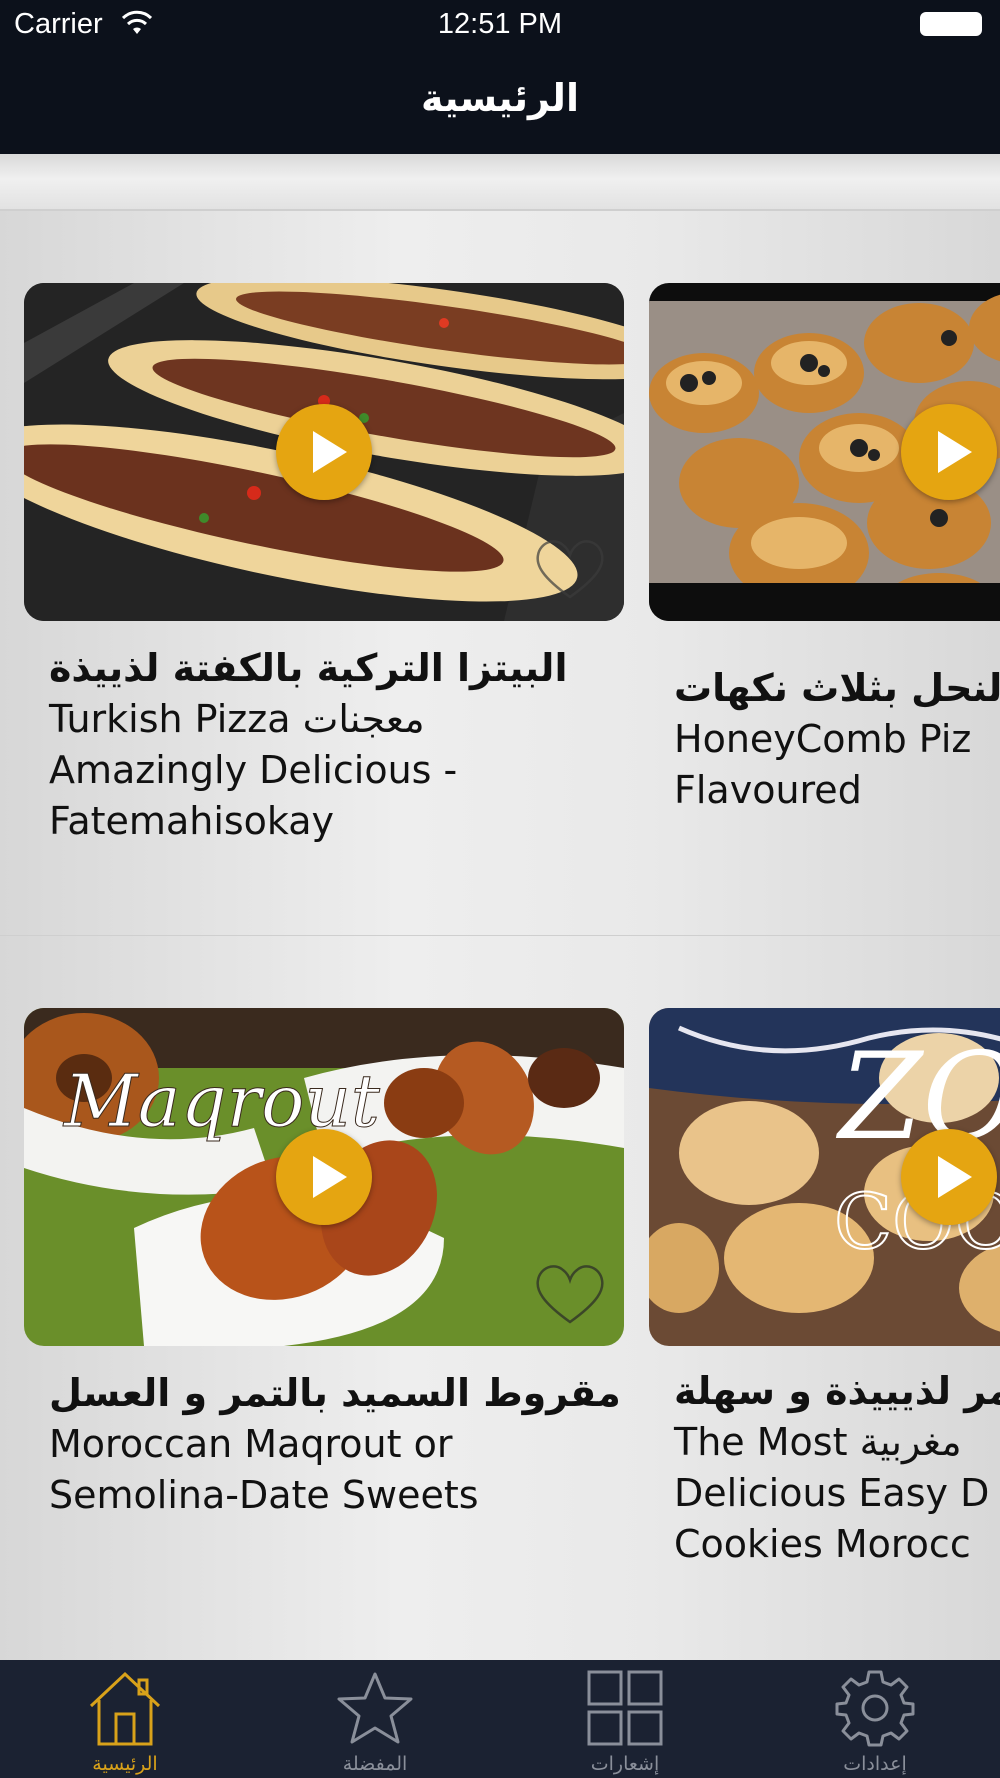 The height and width of the screenshot is (1778, 1000). What do you see at coordinates (500, 98) in the screenshot?
I see `page-title: الرئيسية` at bounding box center [500, 98].